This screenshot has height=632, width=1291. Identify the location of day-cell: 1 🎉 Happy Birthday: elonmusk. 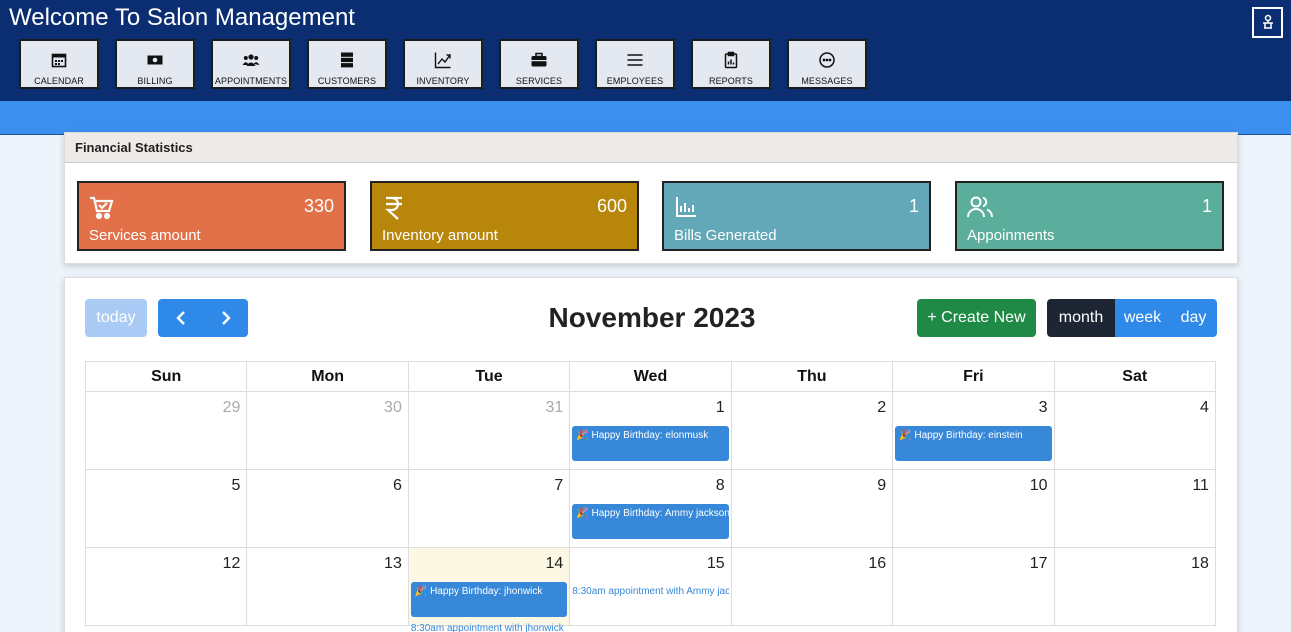
(651, 431).